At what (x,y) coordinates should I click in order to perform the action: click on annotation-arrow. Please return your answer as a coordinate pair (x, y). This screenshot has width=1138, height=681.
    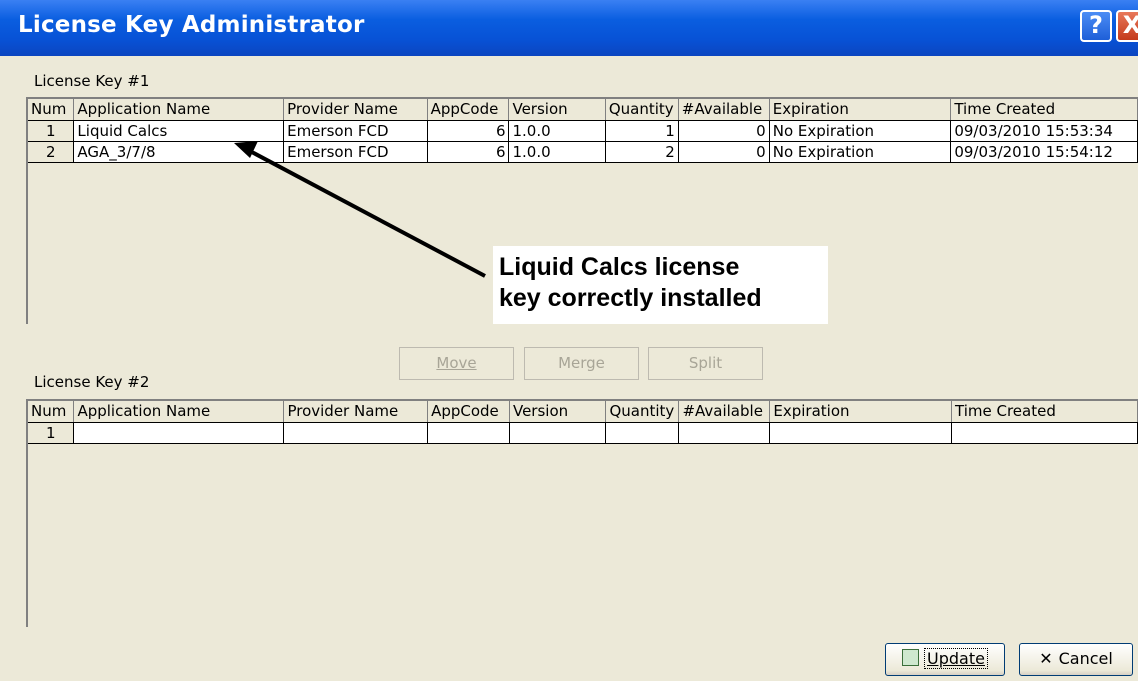
    Looking at the image, I should click on (360, 209).